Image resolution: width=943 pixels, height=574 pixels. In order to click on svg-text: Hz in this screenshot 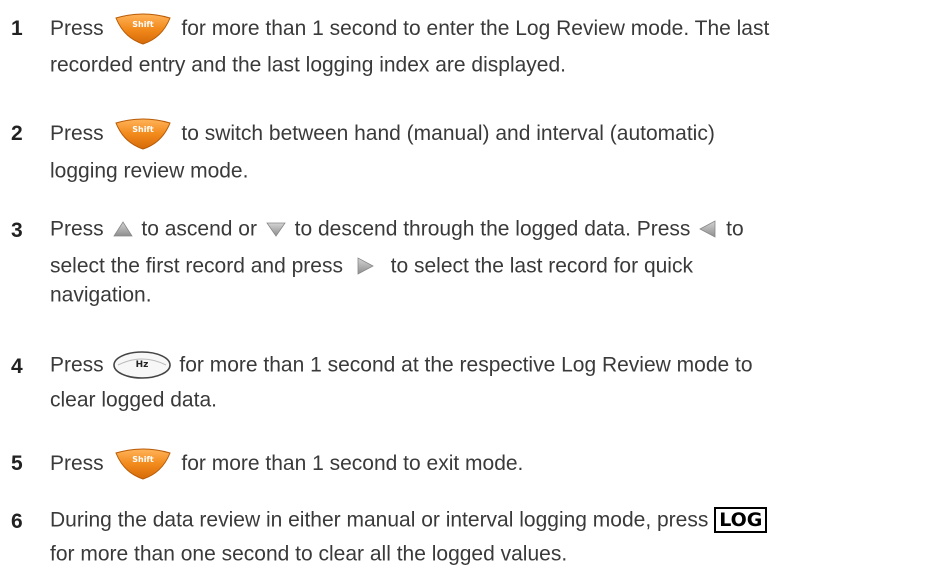, I will do `click(141, 365)`.